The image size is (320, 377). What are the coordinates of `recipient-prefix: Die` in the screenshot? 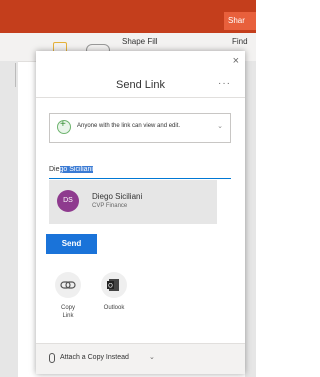 It's located at (54, 169).